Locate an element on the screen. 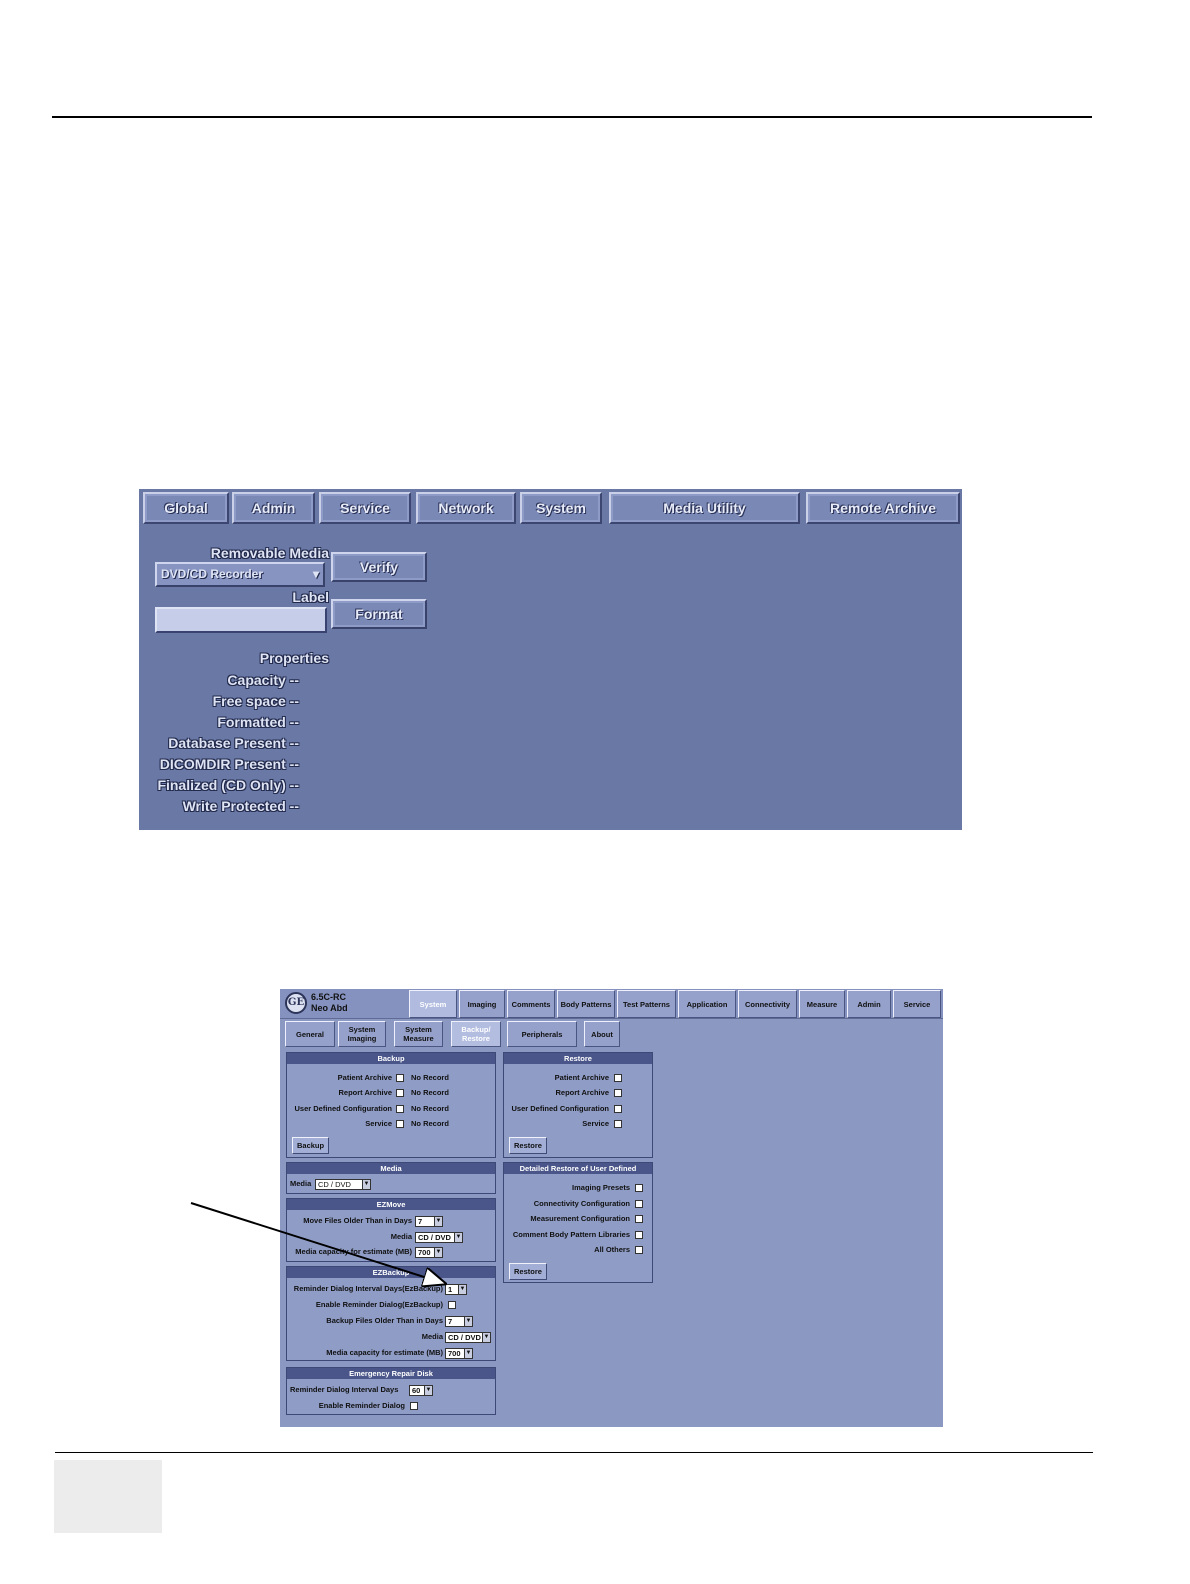 This screenshot has height=1584, width=1190. tab-test-patterns: Test Patterns is located at coordinates (646, 1004).